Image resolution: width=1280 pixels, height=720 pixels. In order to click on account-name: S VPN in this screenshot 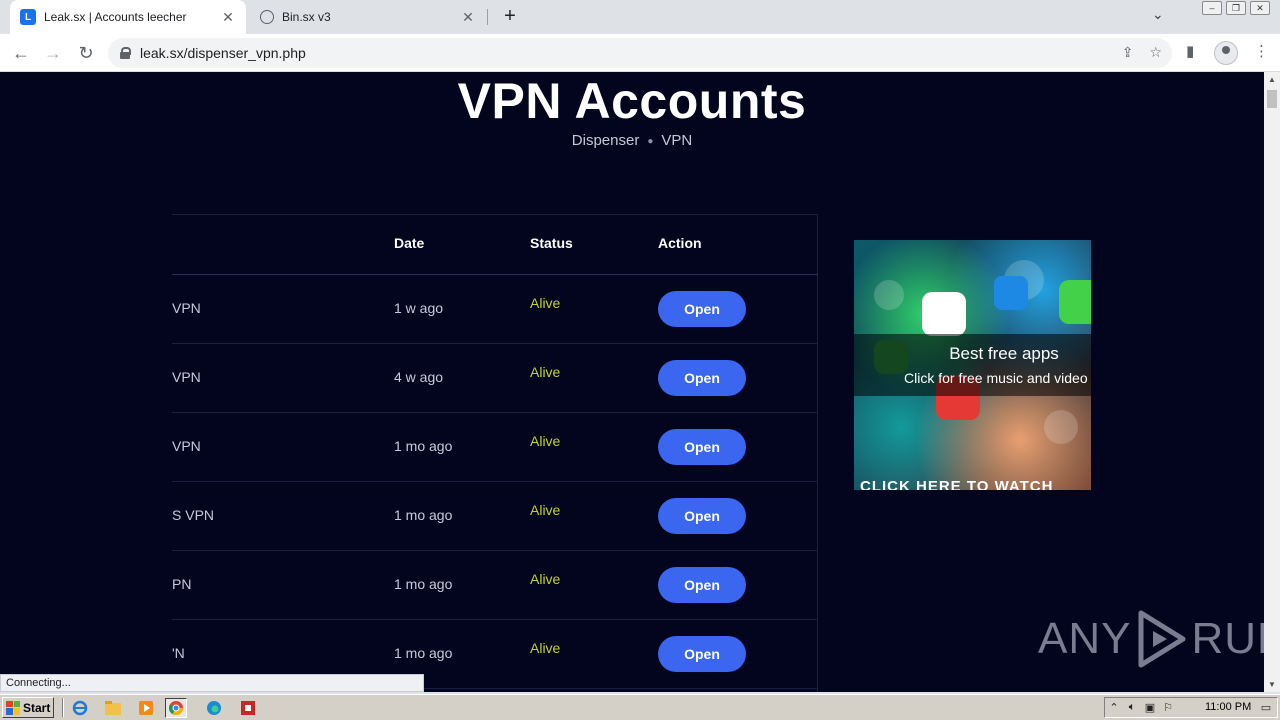, I will do `click(193, 515)`.